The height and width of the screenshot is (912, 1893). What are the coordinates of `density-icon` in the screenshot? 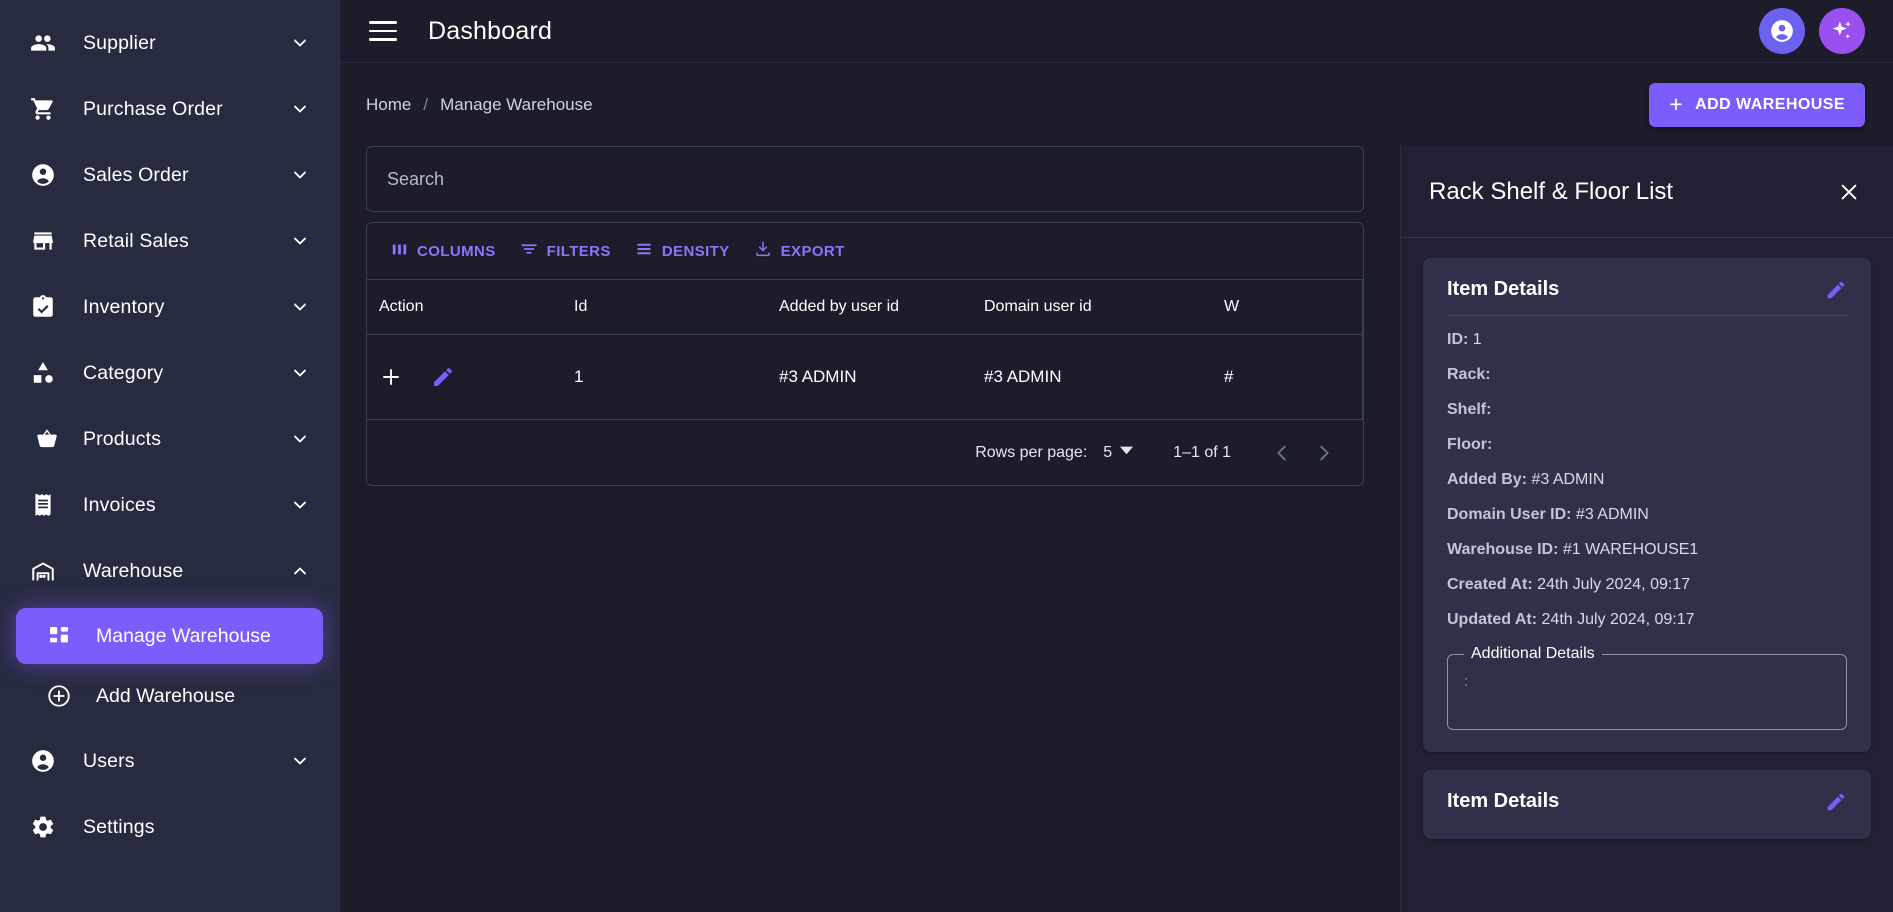 It's located at (644, 251).